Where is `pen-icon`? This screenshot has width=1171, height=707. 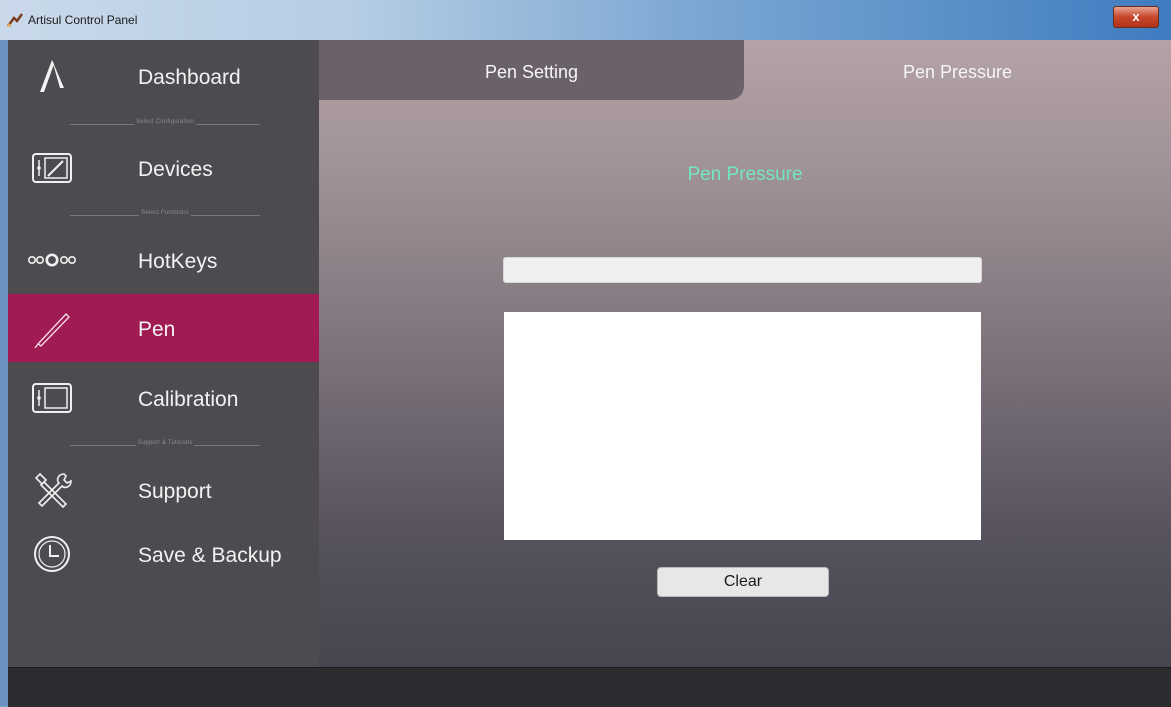 pen-icon is located at coordinates (52, 330).